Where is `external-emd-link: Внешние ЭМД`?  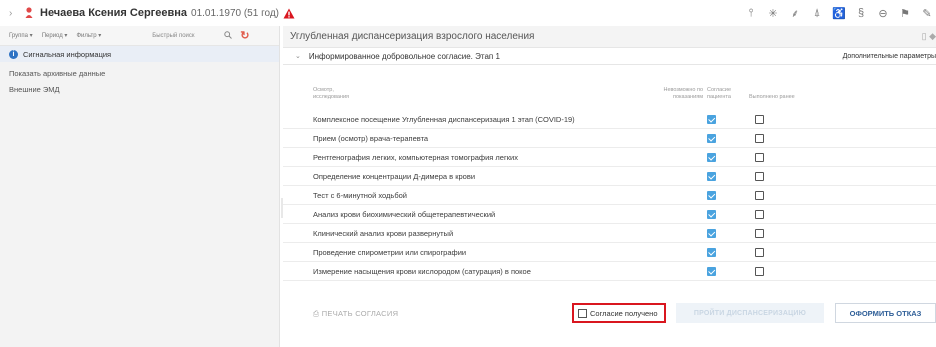 external-emd-link: Внешние ЭМД is located at coordinates (139, 89).